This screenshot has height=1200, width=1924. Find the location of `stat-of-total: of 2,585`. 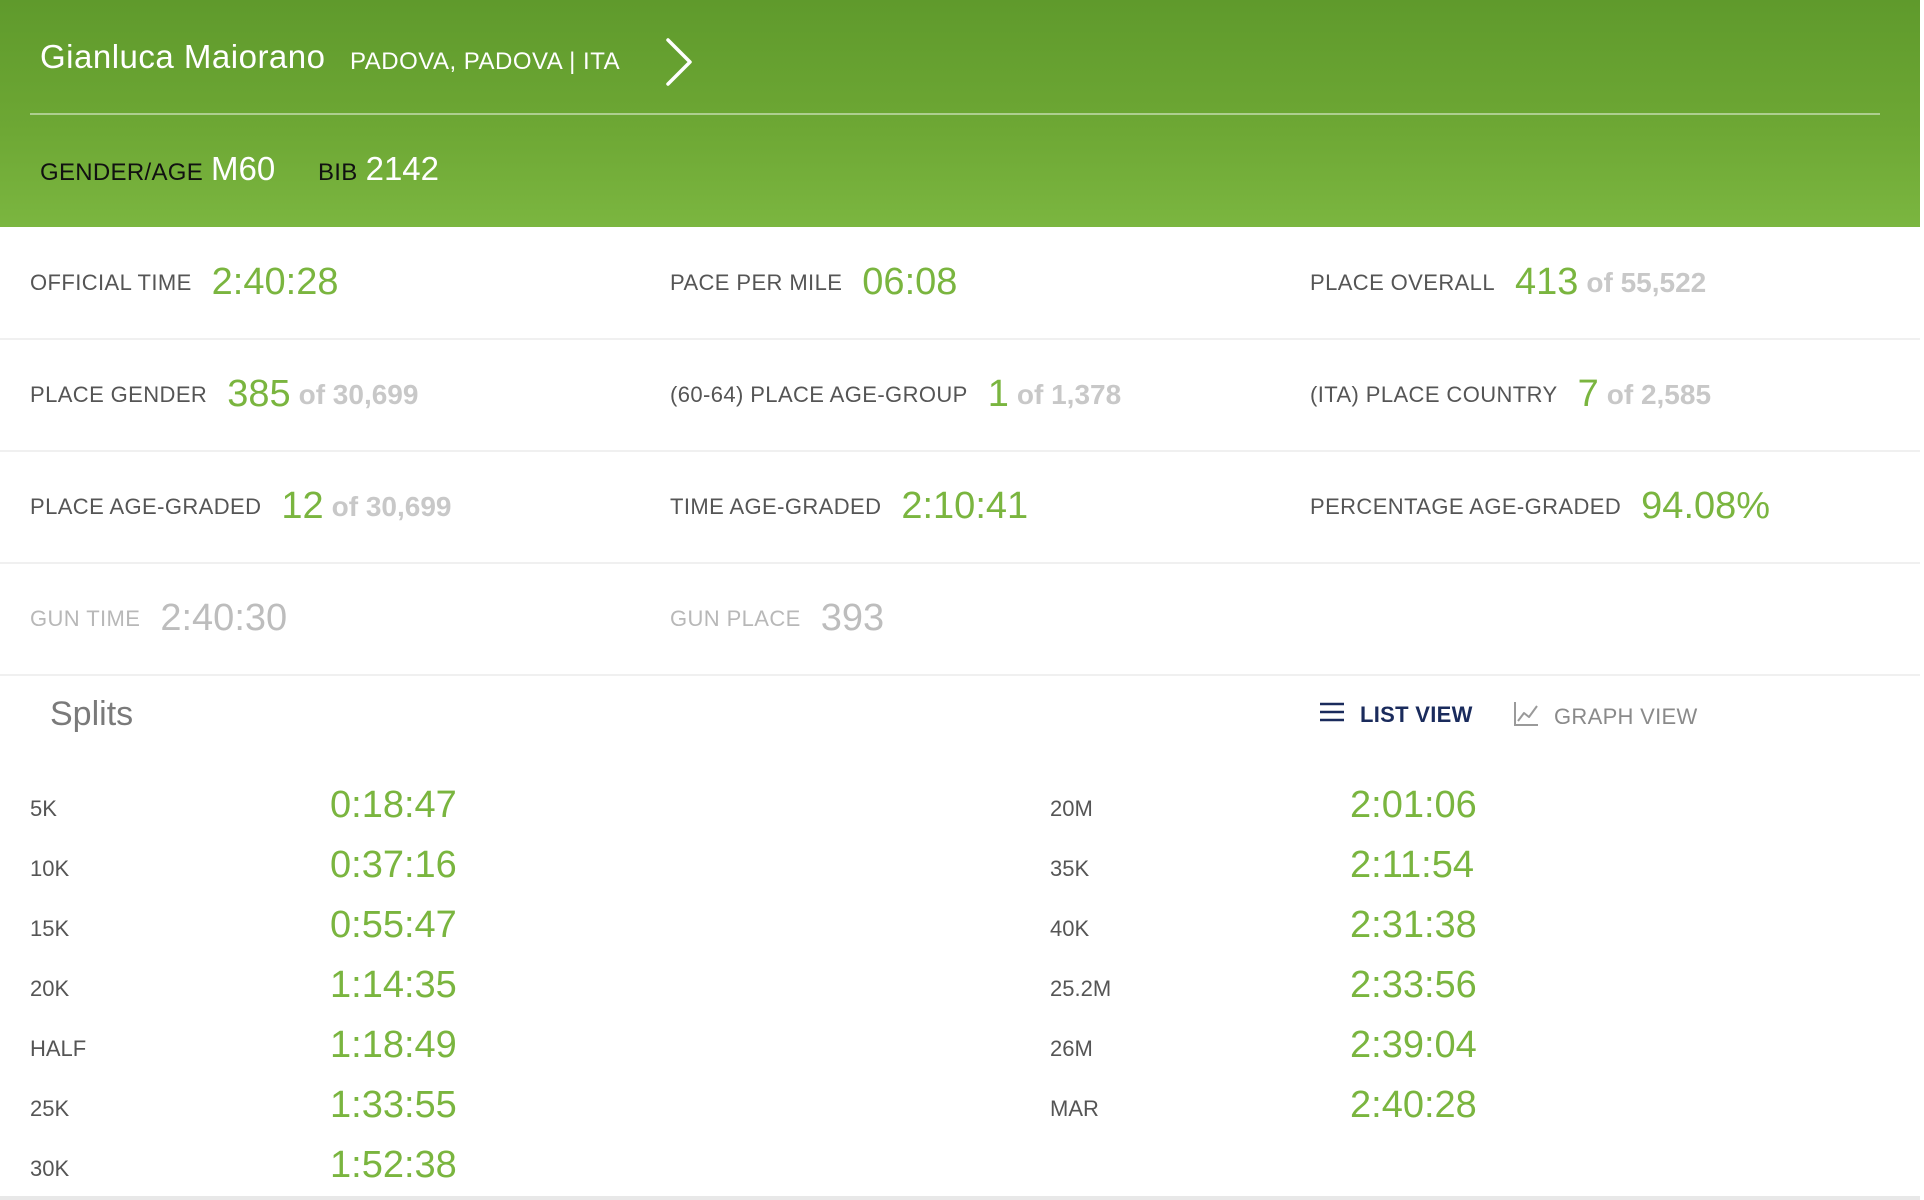

stat-of-total: of 2,585 is located at coordinates (1659, 394).